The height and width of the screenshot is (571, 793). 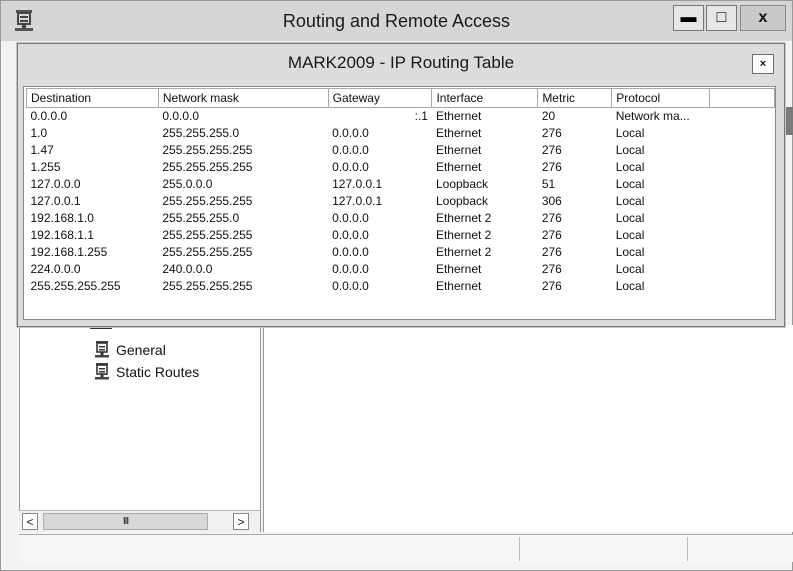 I want to click on status-separator, so click(x=687, y=549).